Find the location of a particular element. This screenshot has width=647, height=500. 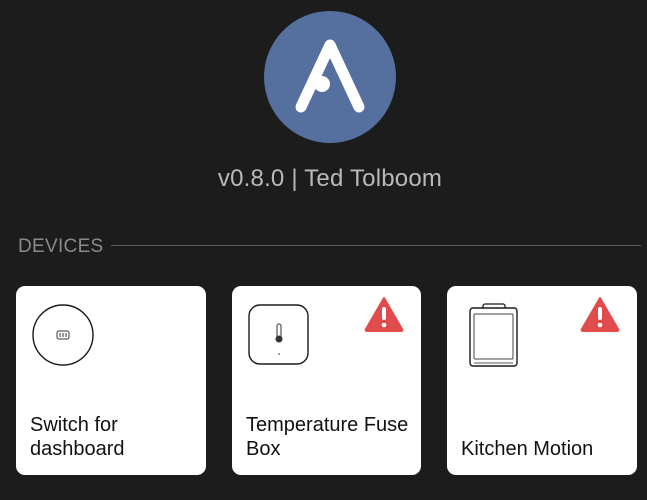

temperature-sensor-icon is located at coordinates (279, 337).